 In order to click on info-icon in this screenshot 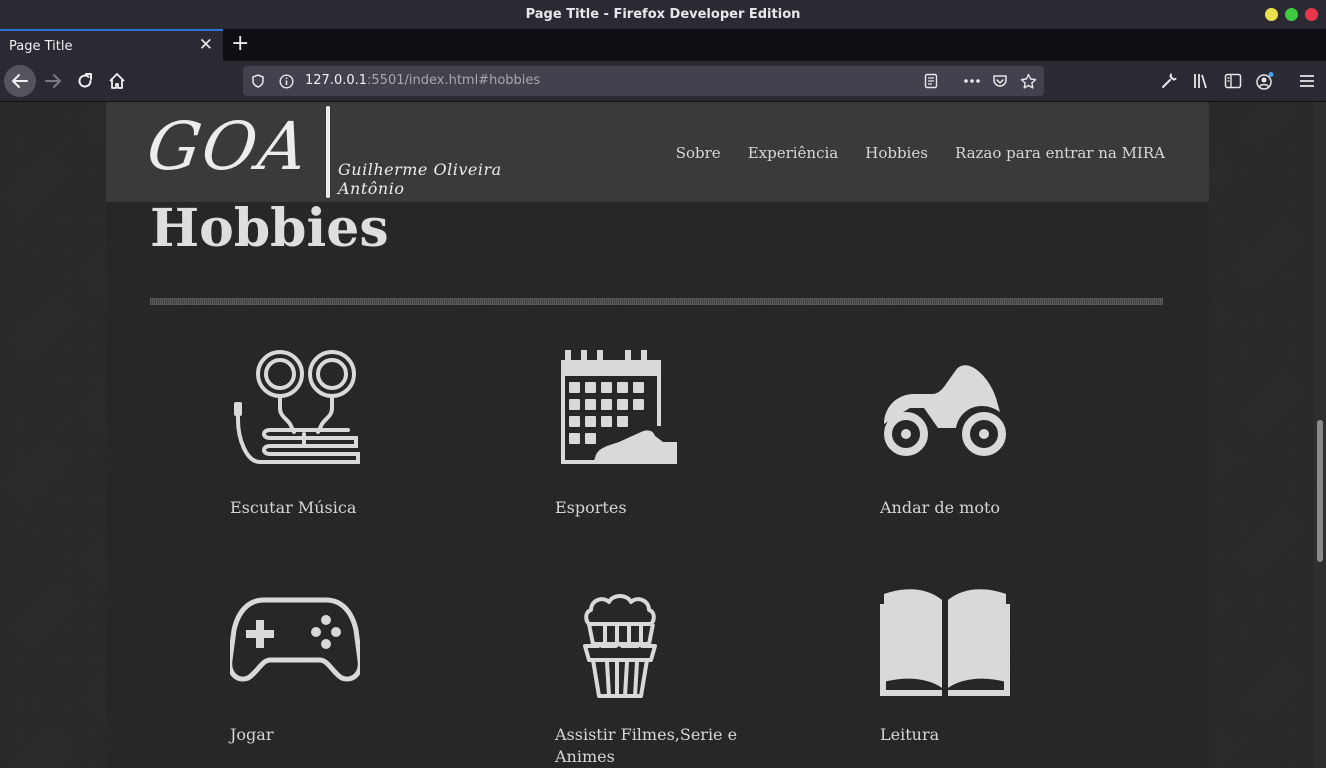, I will do `click(286, 81)`.